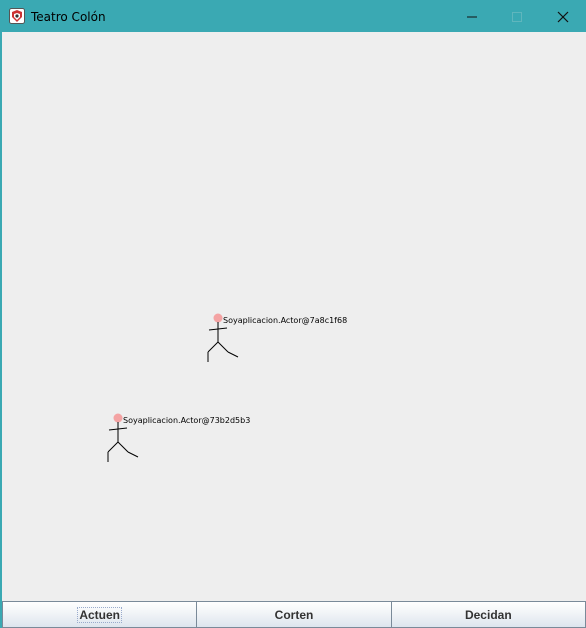 The image size is (586, 628). I want to click on title-bar: Teatro Colón, so click(293, 16).